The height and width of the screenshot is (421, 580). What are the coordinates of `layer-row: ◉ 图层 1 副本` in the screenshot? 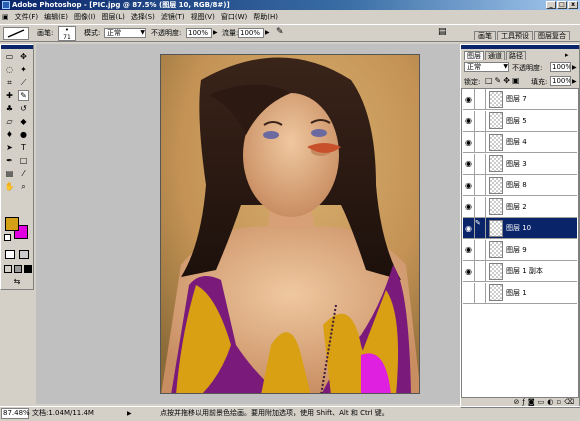 It's located at (520, 271).